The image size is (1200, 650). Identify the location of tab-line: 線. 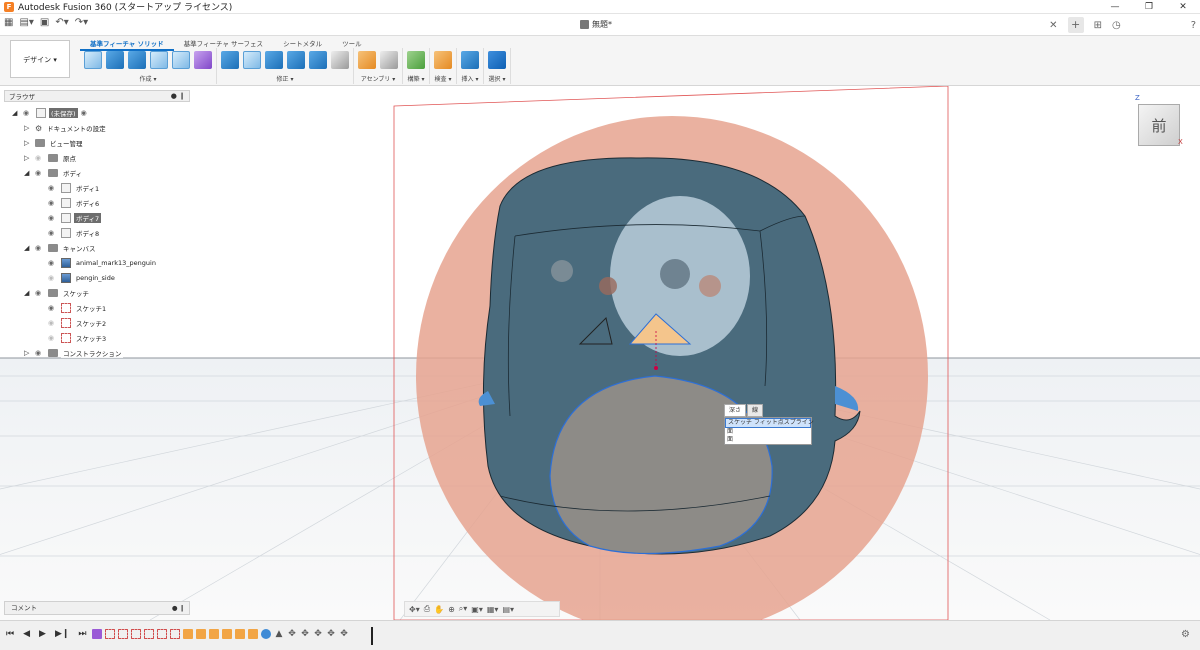
(755, 410).